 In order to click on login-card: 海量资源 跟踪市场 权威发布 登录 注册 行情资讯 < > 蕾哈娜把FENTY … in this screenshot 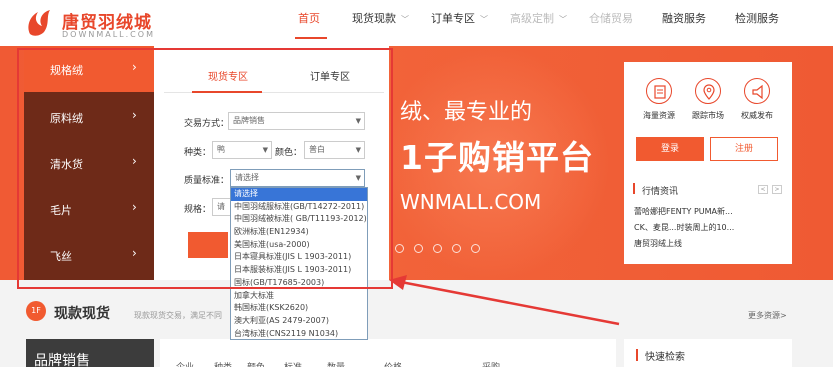, I will do `click(708, 163)`.